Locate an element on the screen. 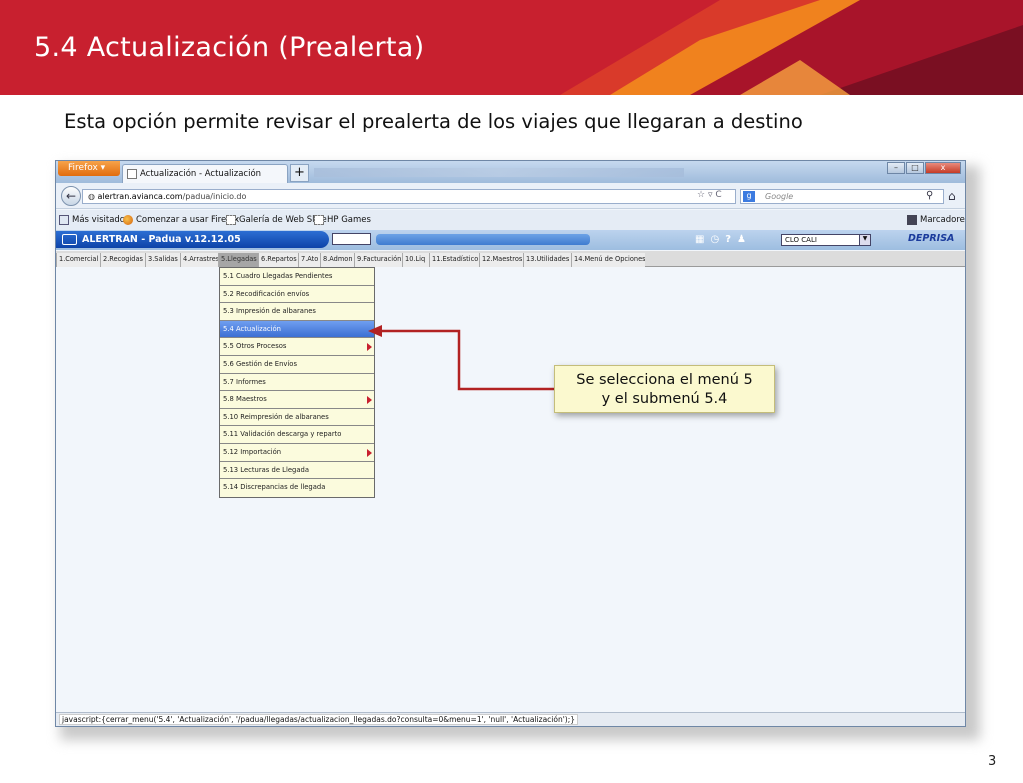  submenu-item: 5.6 Gestión de Envíos is located at coordinates (297, 365).